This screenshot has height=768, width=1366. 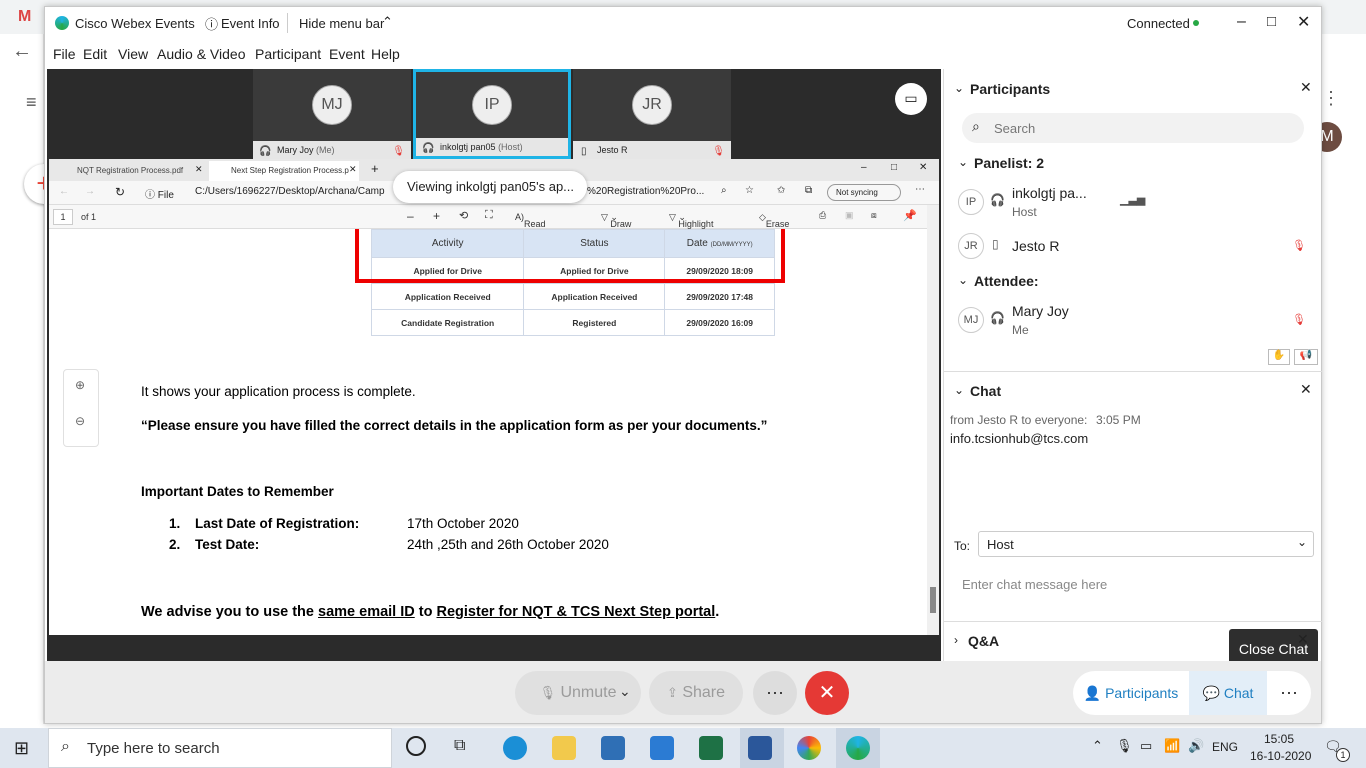 I want to click on page-number-input: 1, so click(x=63, y=217).